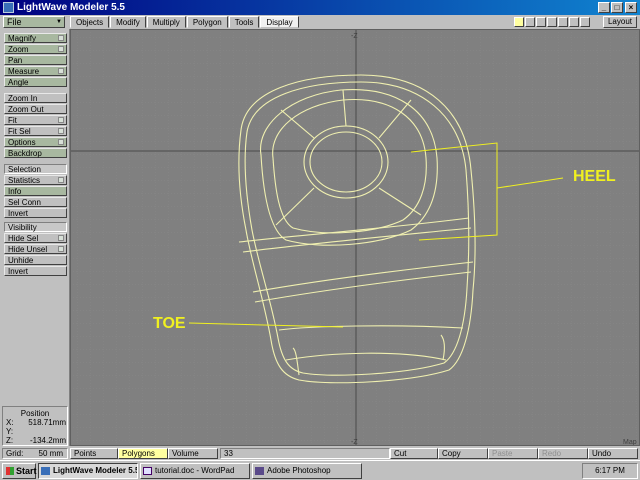 This screenshot has height=480, width=640. What do you see at coordinates (59, 22) in the screenshot?
I see `chevron-down-icon: ▼` at bounding box center [59, 22].